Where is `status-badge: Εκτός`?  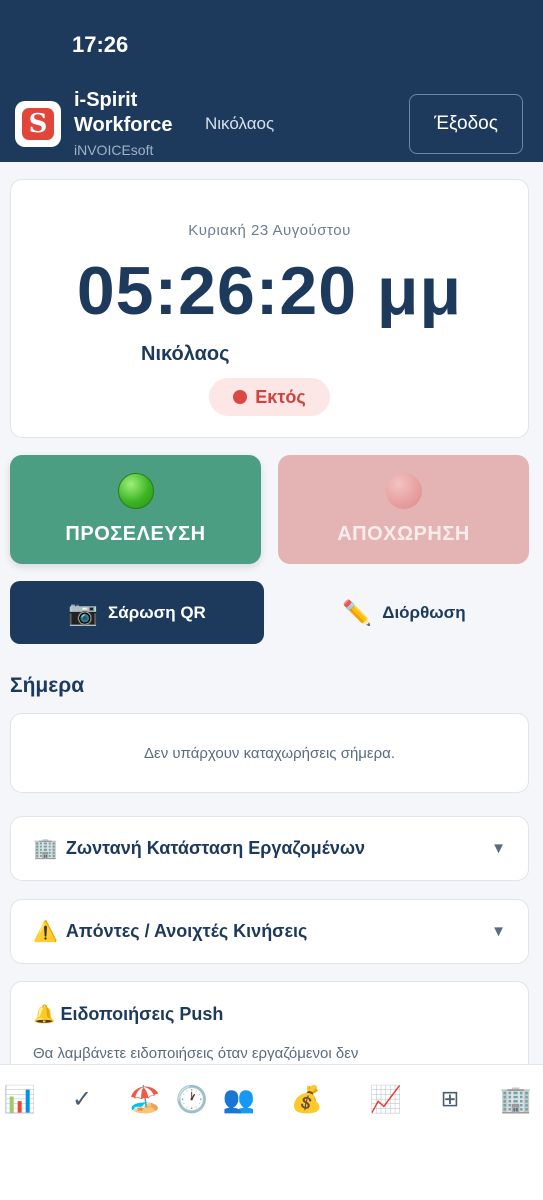
status-badge: Εκτός is located at coordinates (269, 397).